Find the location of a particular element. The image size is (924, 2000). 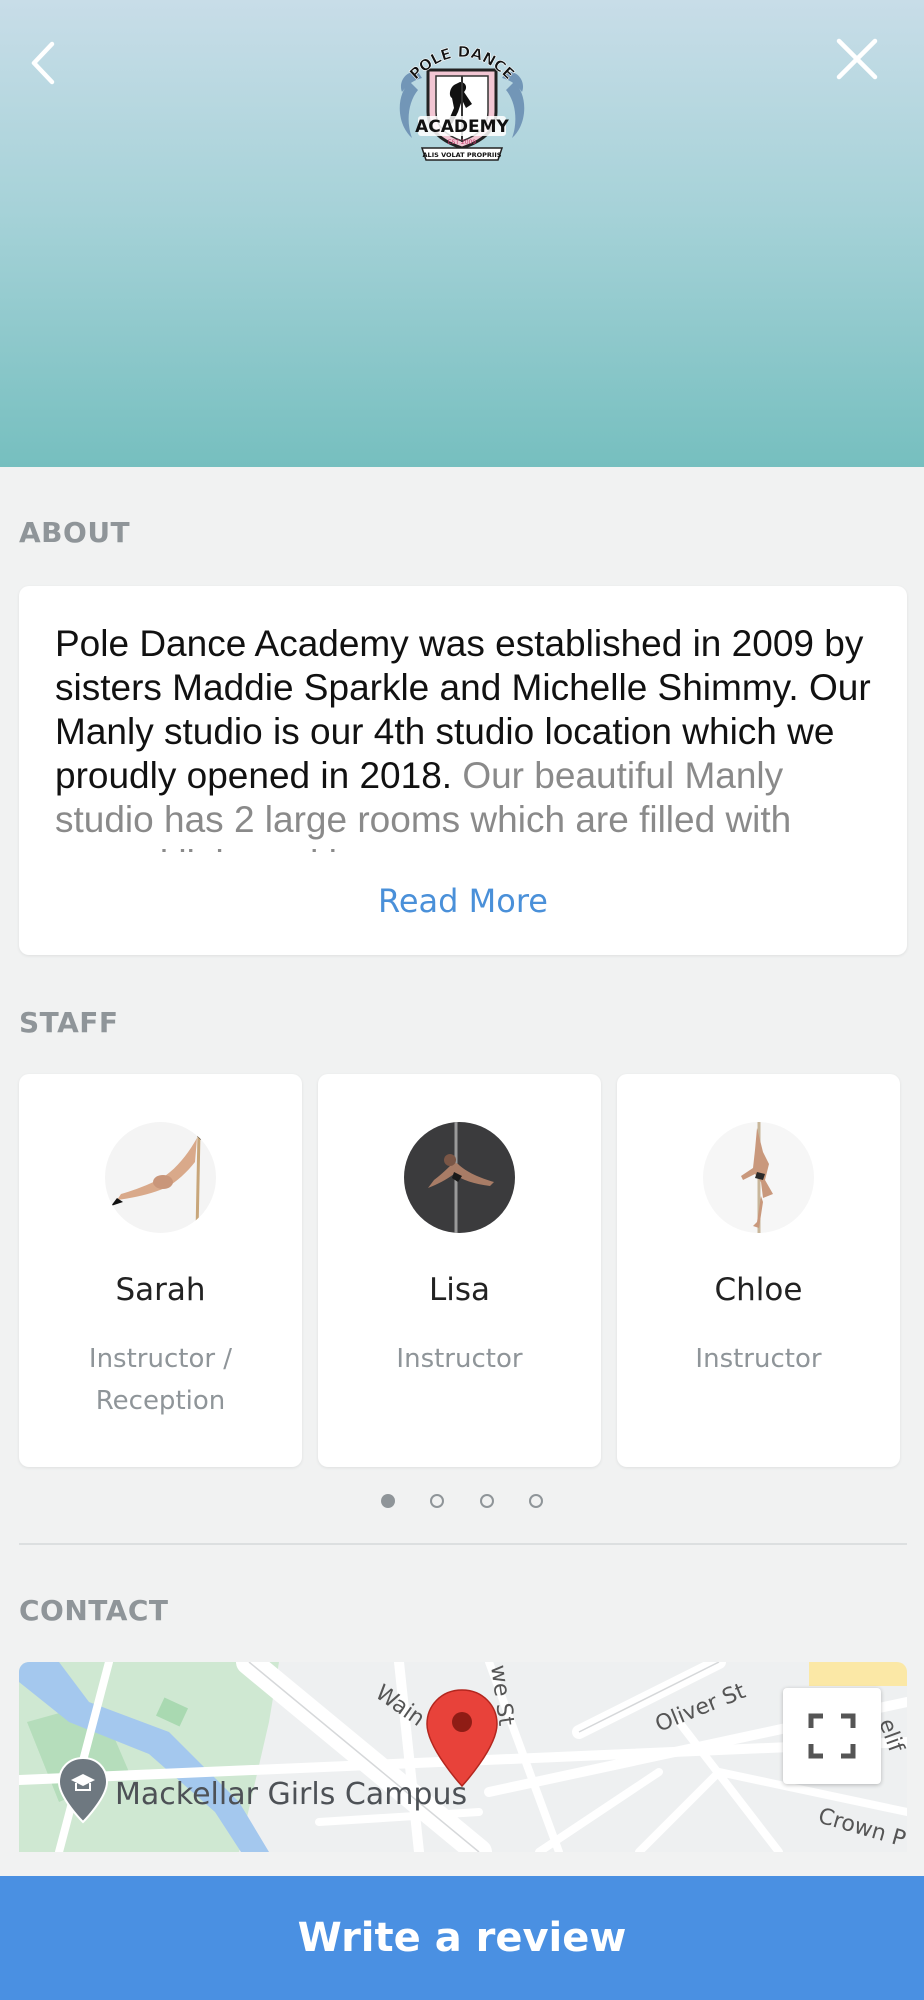

about-section-label: ABOUT is located at coordinates (75, 532).